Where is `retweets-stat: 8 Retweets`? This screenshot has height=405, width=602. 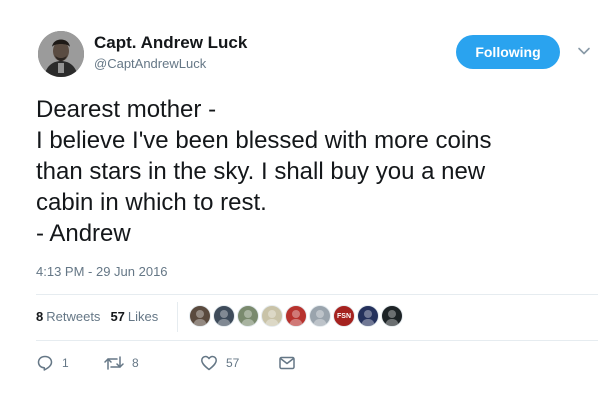 retweets-stat: 8 Retweets is located at coordinates (68, 316).